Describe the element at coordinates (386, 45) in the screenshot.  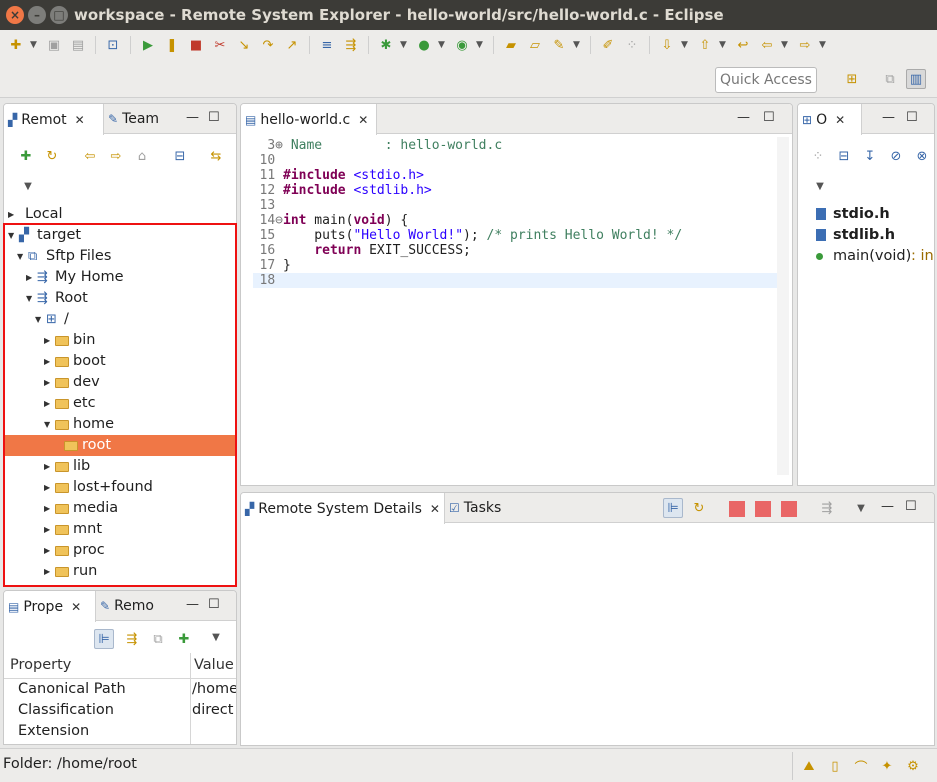
I see `debug-icon: ✱` at that location.